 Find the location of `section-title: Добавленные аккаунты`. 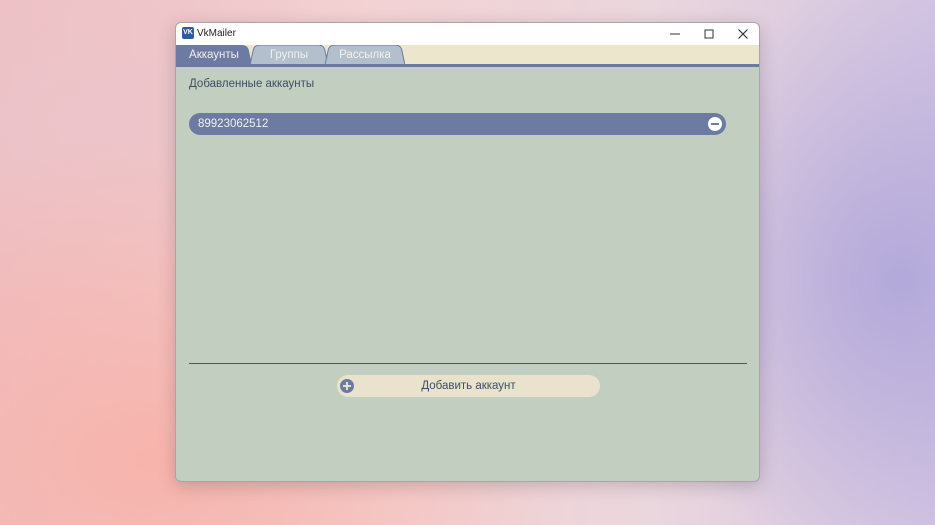

section-title: Добавленные аккаунты is located at coordinates (252, 84).